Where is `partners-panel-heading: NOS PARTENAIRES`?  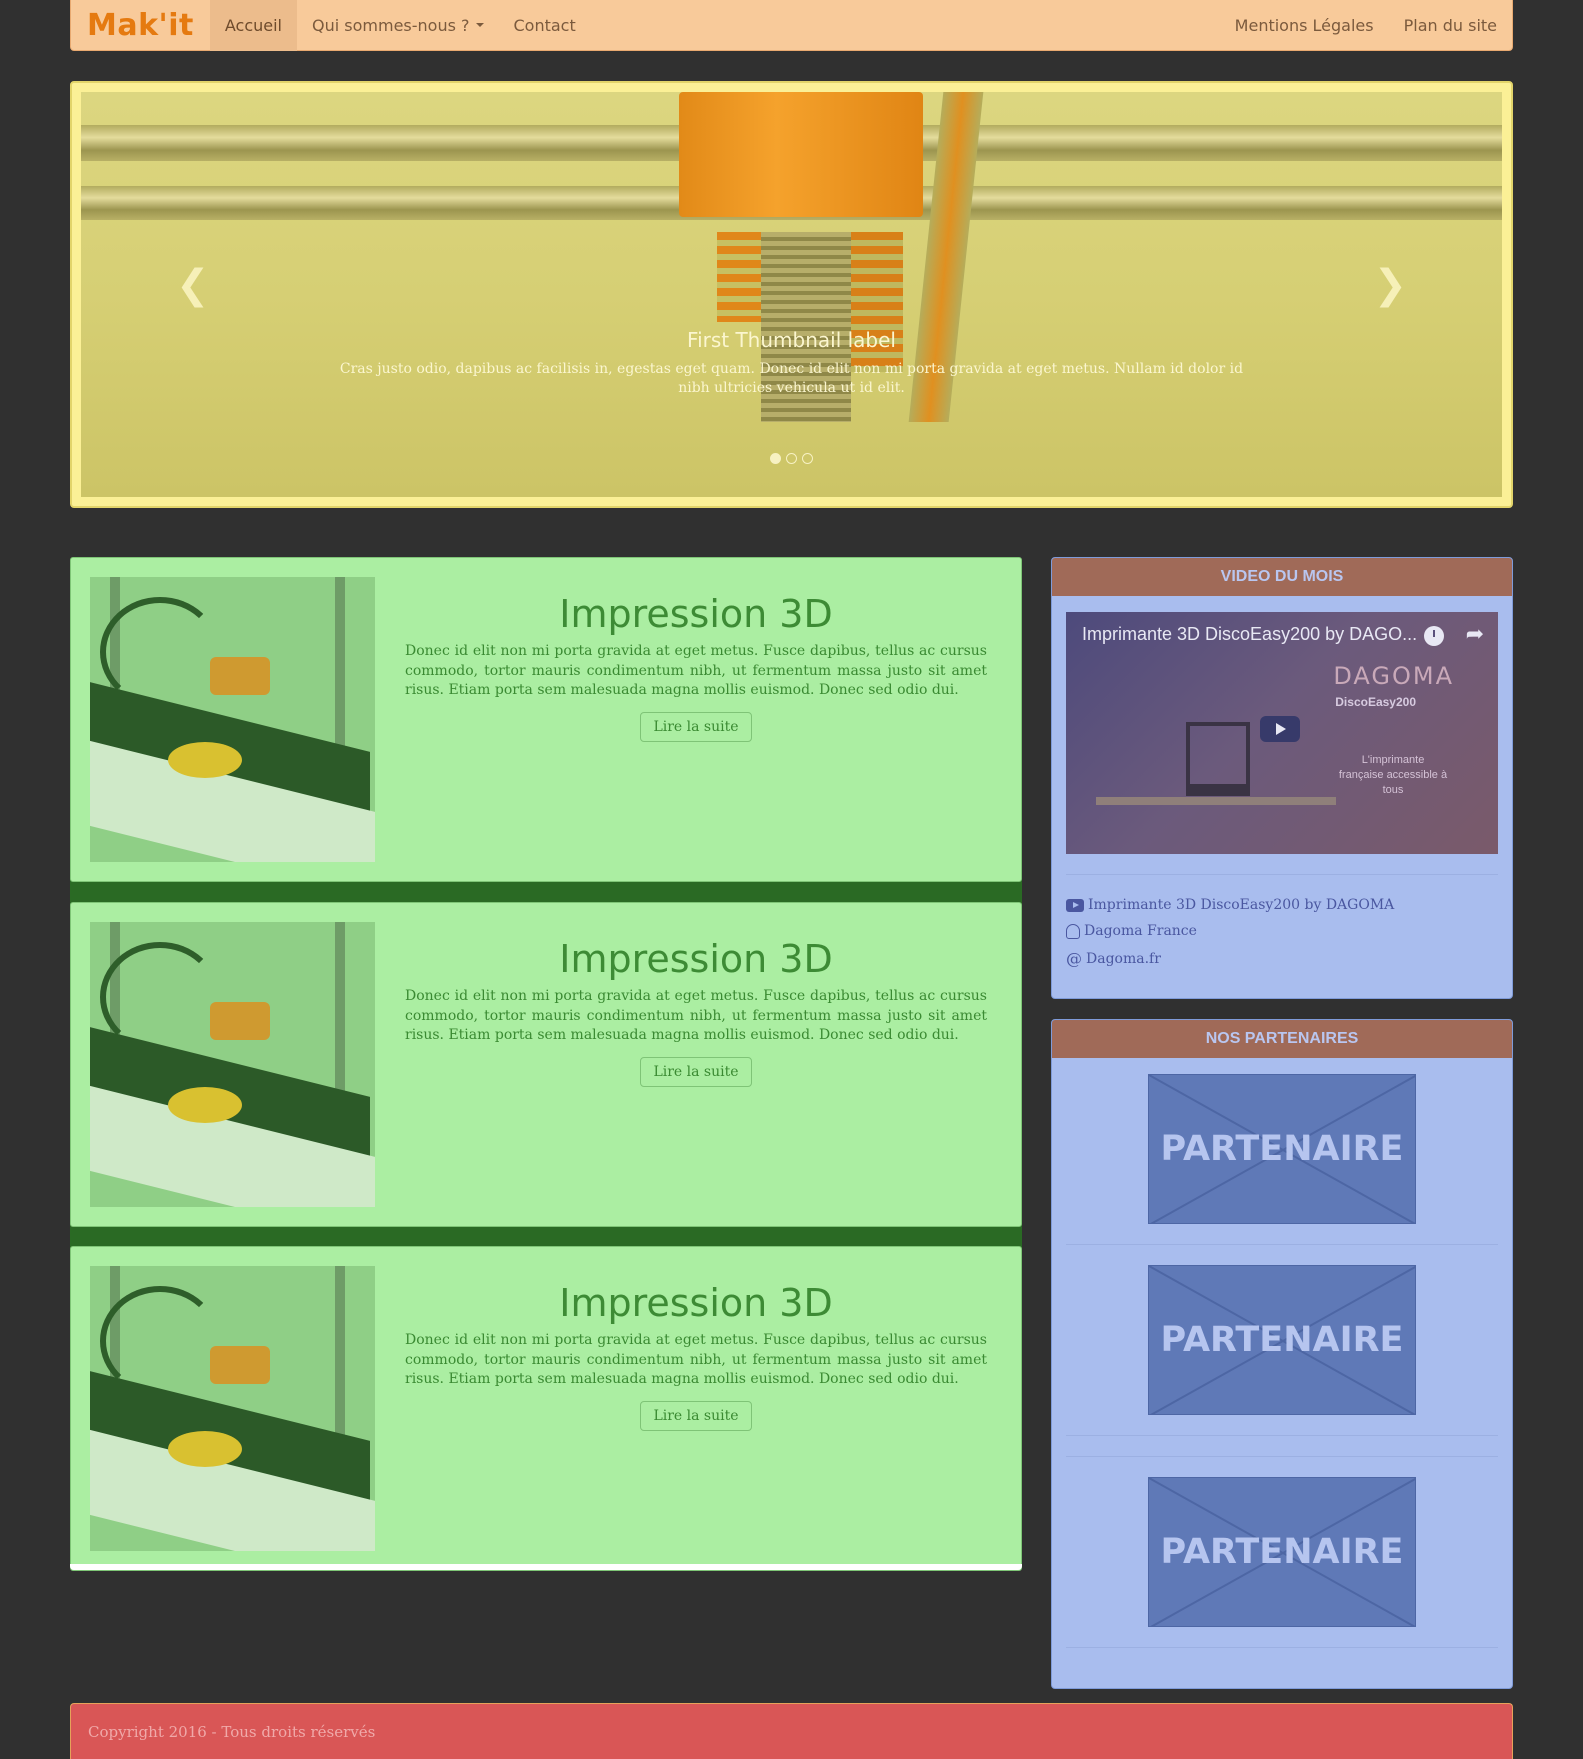 partners-panel-heading: NOS PARTENAIRES is located at coordinates (1282, 1039).